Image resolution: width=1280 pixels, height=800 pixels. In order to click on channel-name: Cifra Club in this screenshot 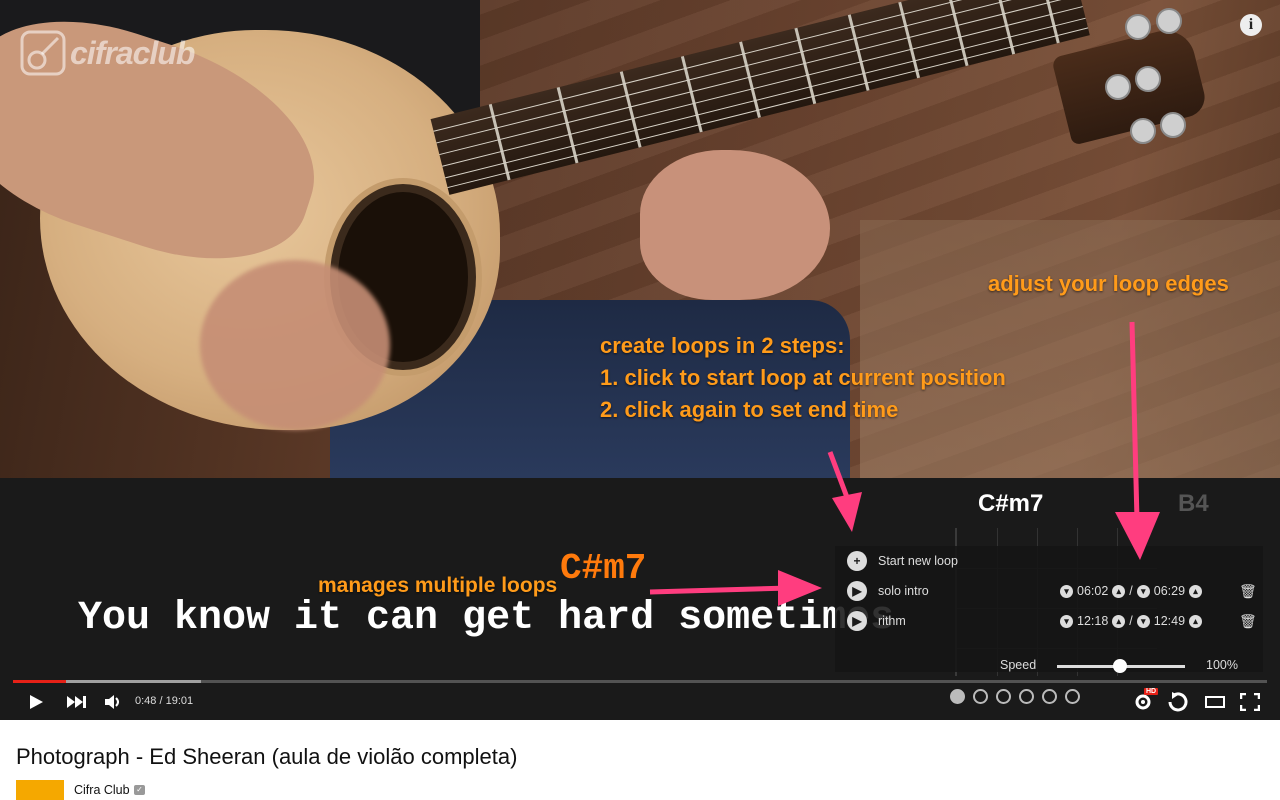, I will do `click(102, 790)`.